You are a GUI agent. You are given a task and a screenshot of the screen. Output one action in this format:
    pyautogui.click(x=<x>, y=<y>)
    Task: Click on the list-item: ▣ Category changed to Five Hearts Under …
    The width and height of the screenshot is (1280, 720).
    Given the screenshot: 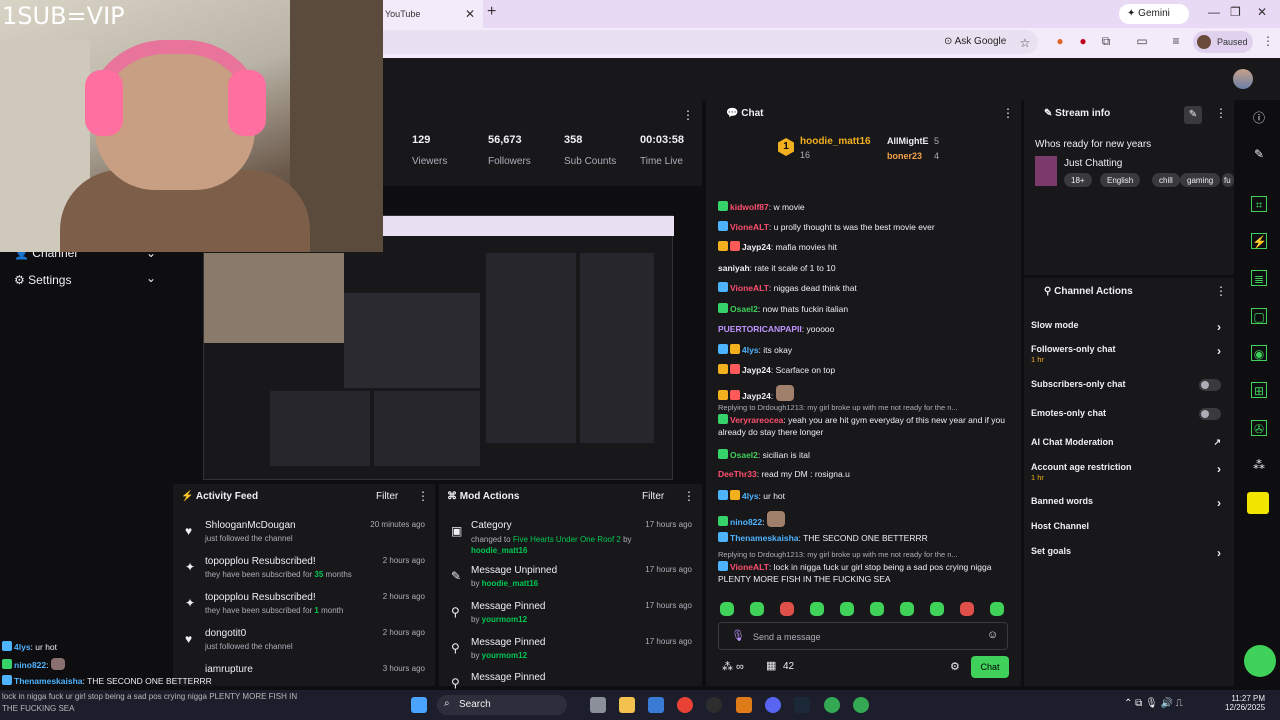 What is the action you would take?
    pyautogui.click(x=570, y=538)
    